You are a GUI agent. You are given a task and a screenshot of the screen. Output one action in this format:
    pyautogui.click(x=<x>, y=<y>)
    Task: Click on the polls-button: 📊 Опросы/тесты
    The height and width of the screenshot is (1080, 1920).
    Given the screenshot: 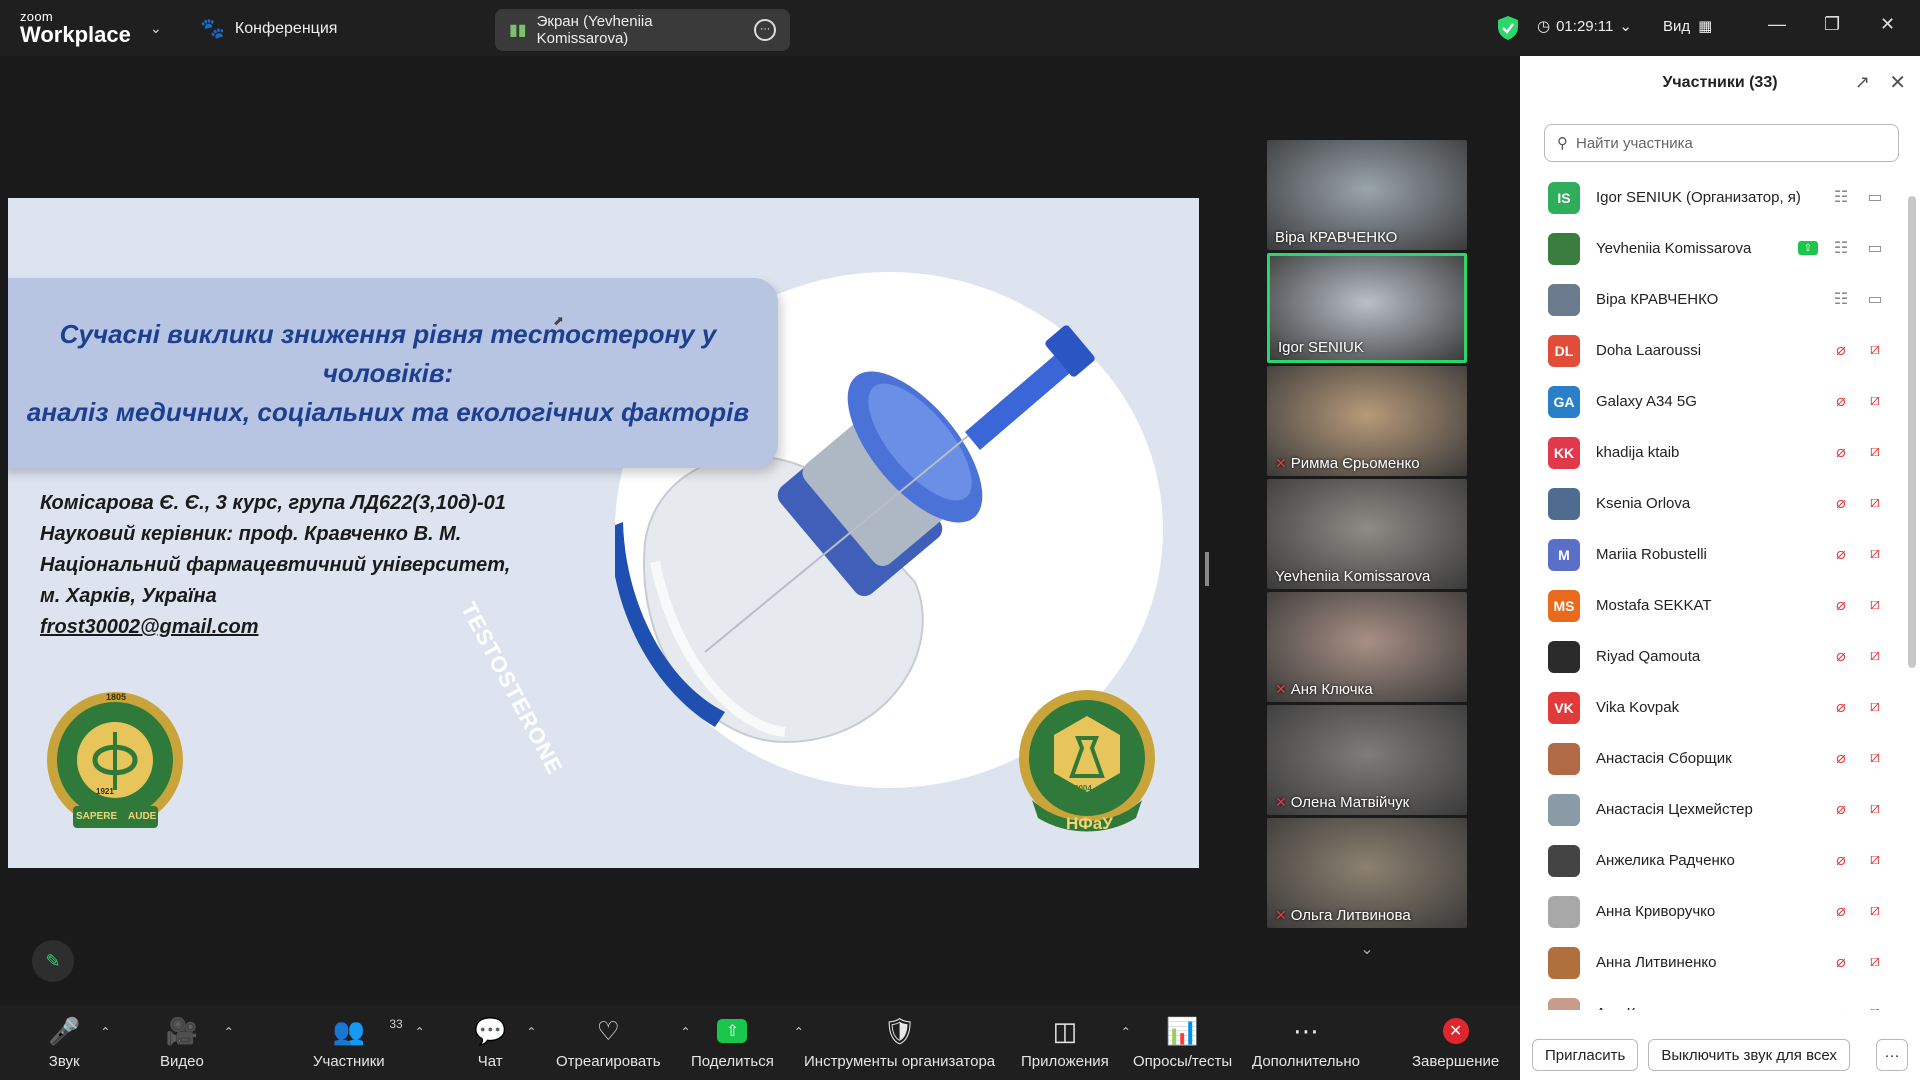 What is the action you would take?
    pyautogui.click(x=1182, y=1043)
    